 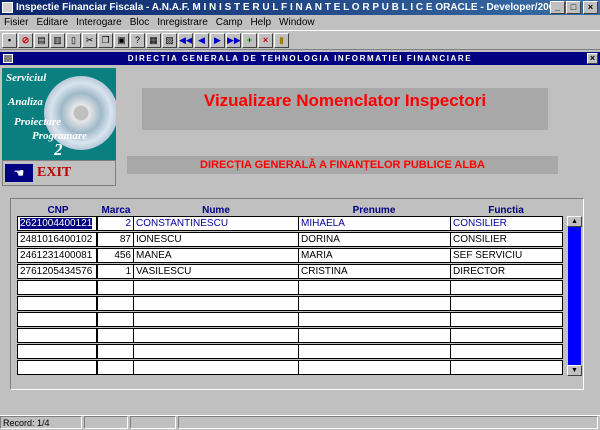 I want to click on next-record-icon: ▶, so click(x=217, y=40).